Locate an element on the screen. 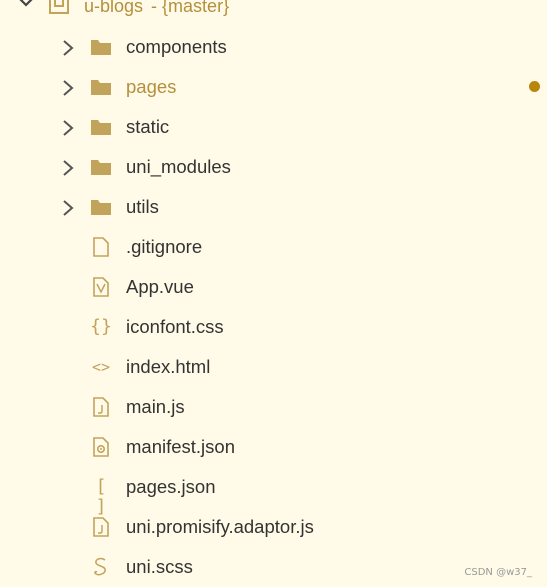  json-brackets-icon: [ ] is located at coordinates (101, 496).